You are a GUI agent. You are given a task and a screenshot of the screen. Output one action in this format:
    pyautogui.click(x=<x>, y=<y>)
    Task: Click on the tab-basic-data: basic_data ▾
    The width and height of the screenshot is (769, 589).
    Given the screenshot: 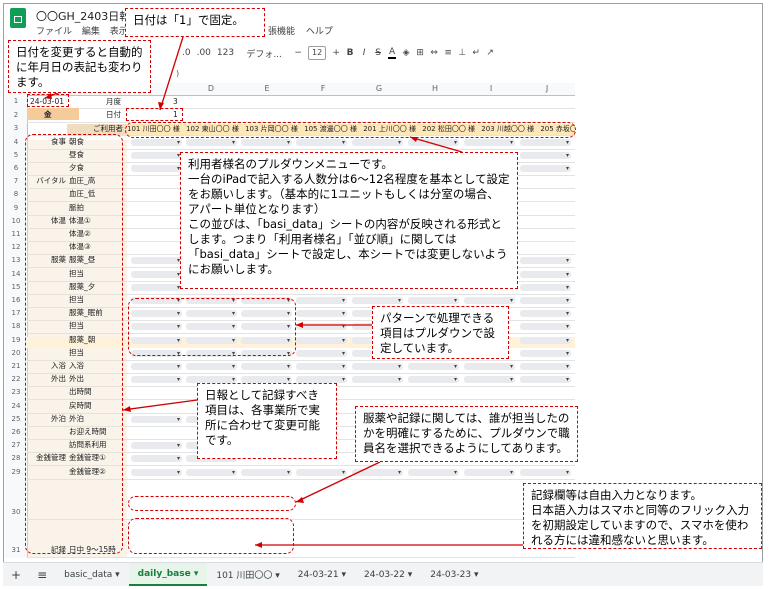 What is the action you would take?
    pyautogui.click(x=92, y=575)
    